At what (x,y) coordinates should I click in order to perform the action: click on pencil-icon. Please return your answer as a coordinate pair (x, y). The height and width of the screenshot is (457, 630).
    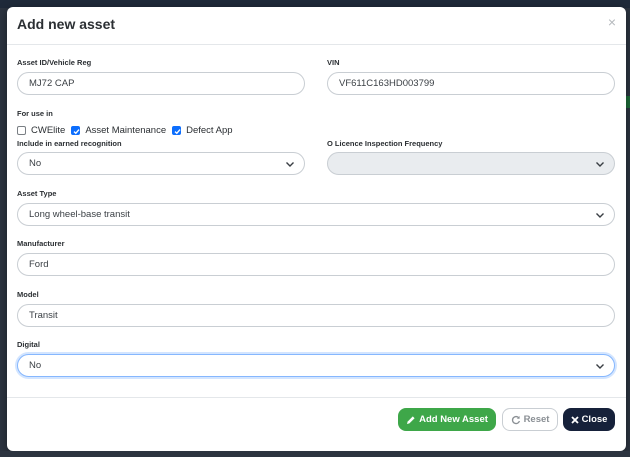
    Looking at the image, I should click on (411, 419).